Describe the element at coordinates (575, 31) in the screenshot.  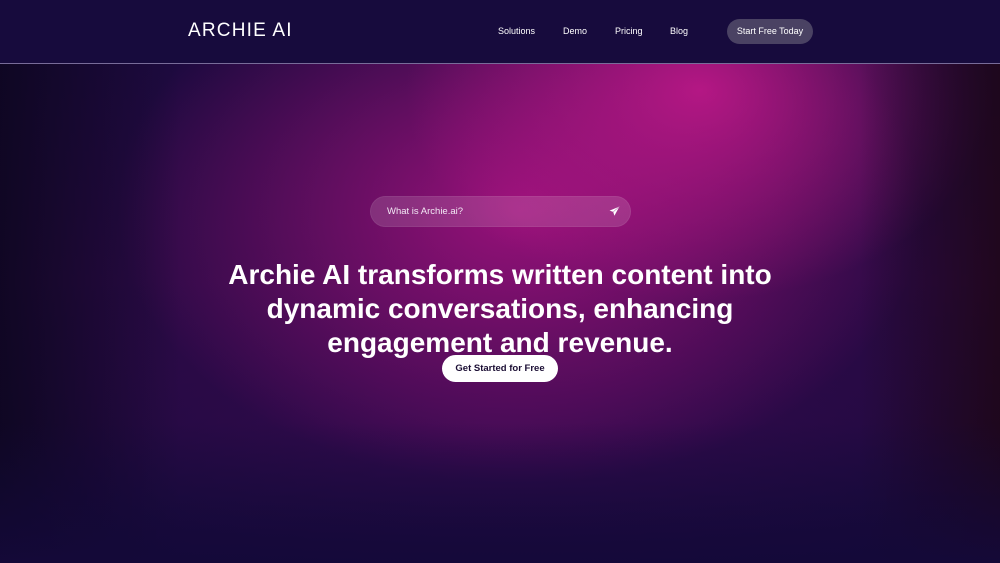
I see `nav-demo: Demo` at that location.